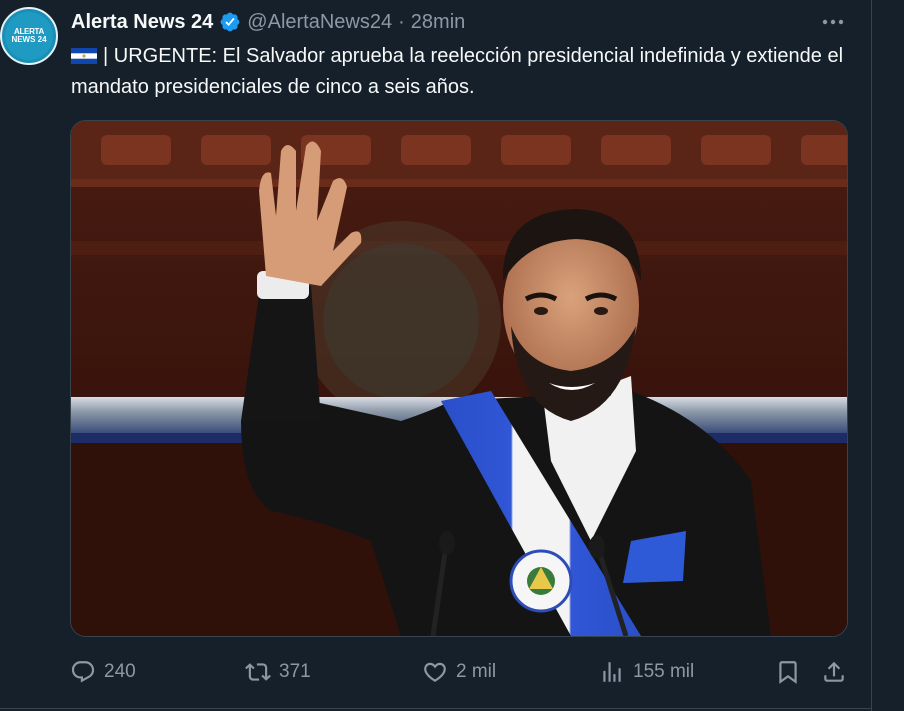 The width and height of the screenshot is (904, 711). I want to click on views-count: 155 mil, so click(664, 671).